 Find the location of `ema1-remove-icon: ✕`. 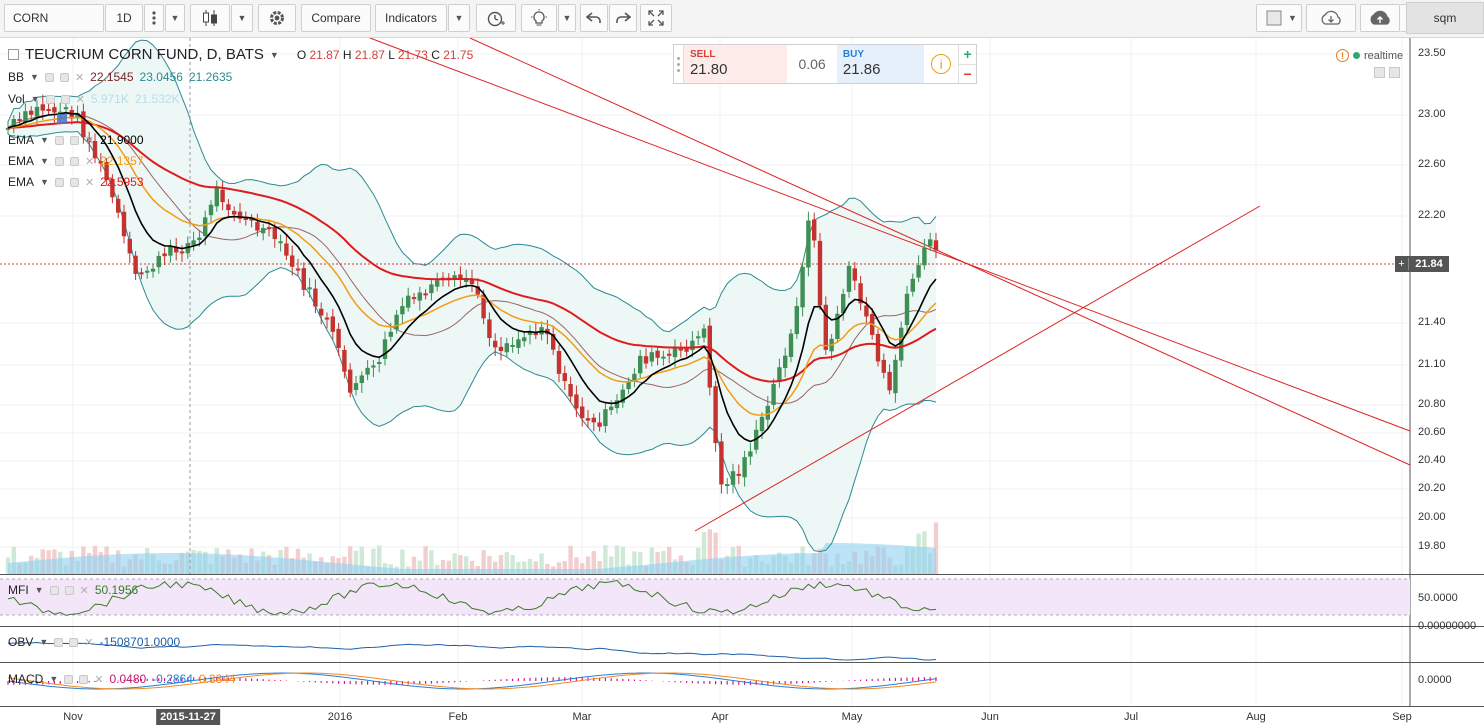

ema1-remove-icon: ✕ is located at coordinates (89, 140).